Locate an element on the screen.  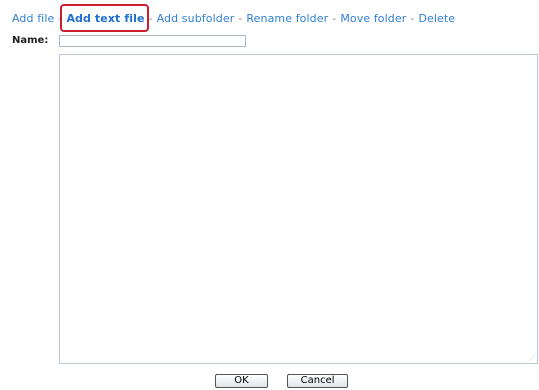
delete-link: Delete is located at coordinates (436, 18).